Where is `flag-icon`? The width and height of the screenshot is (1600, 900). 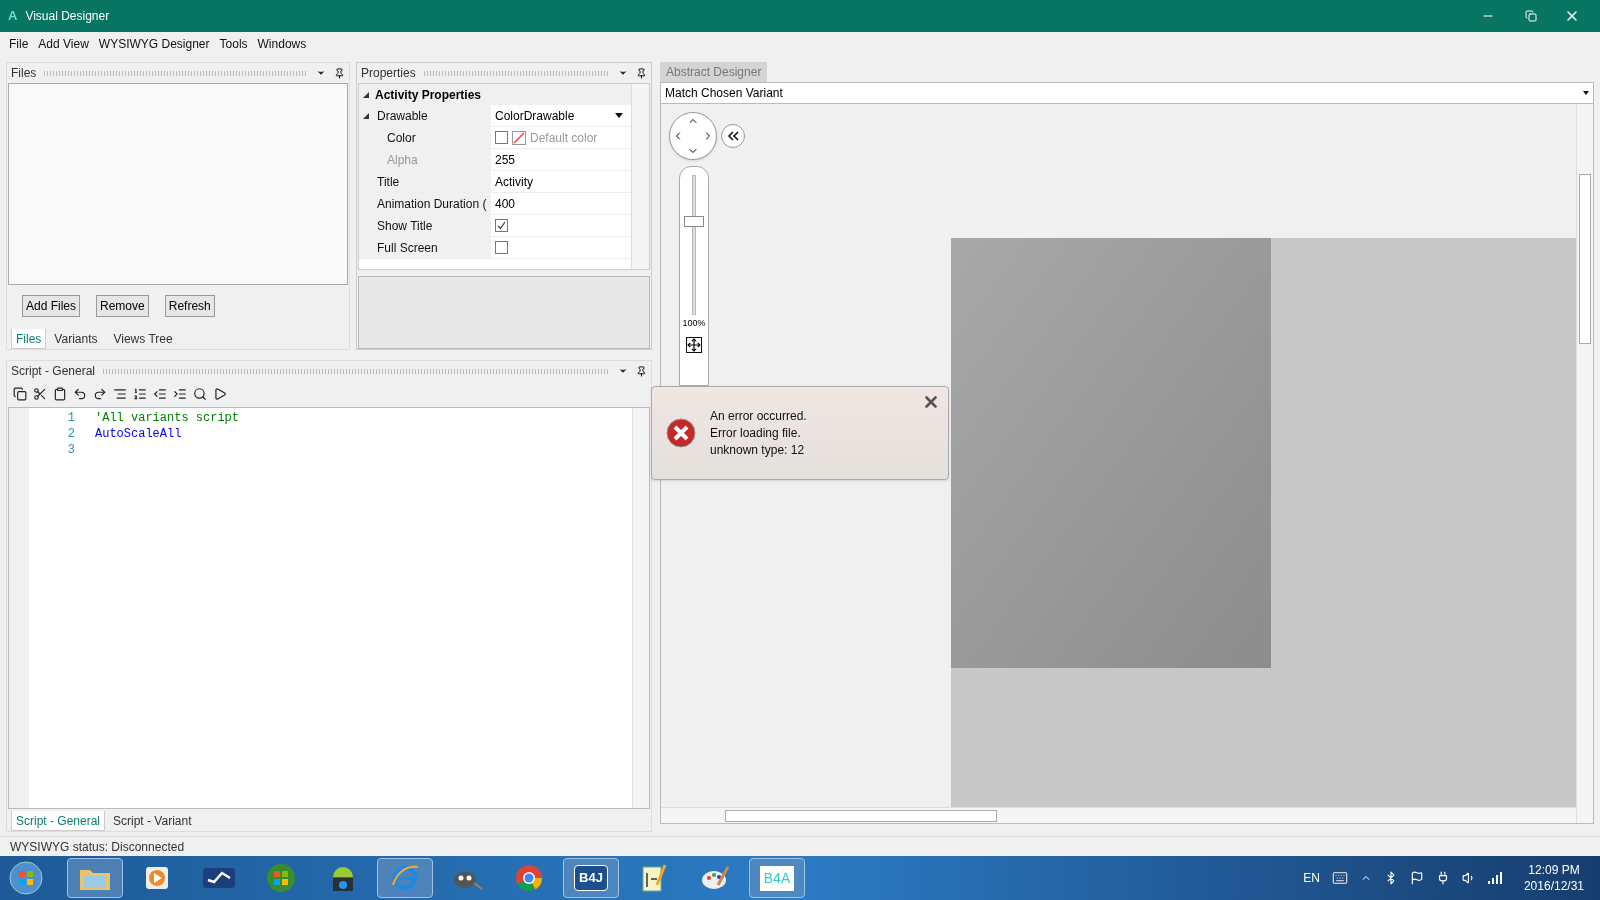
flag-icon is located at coordinates (1416, 878).